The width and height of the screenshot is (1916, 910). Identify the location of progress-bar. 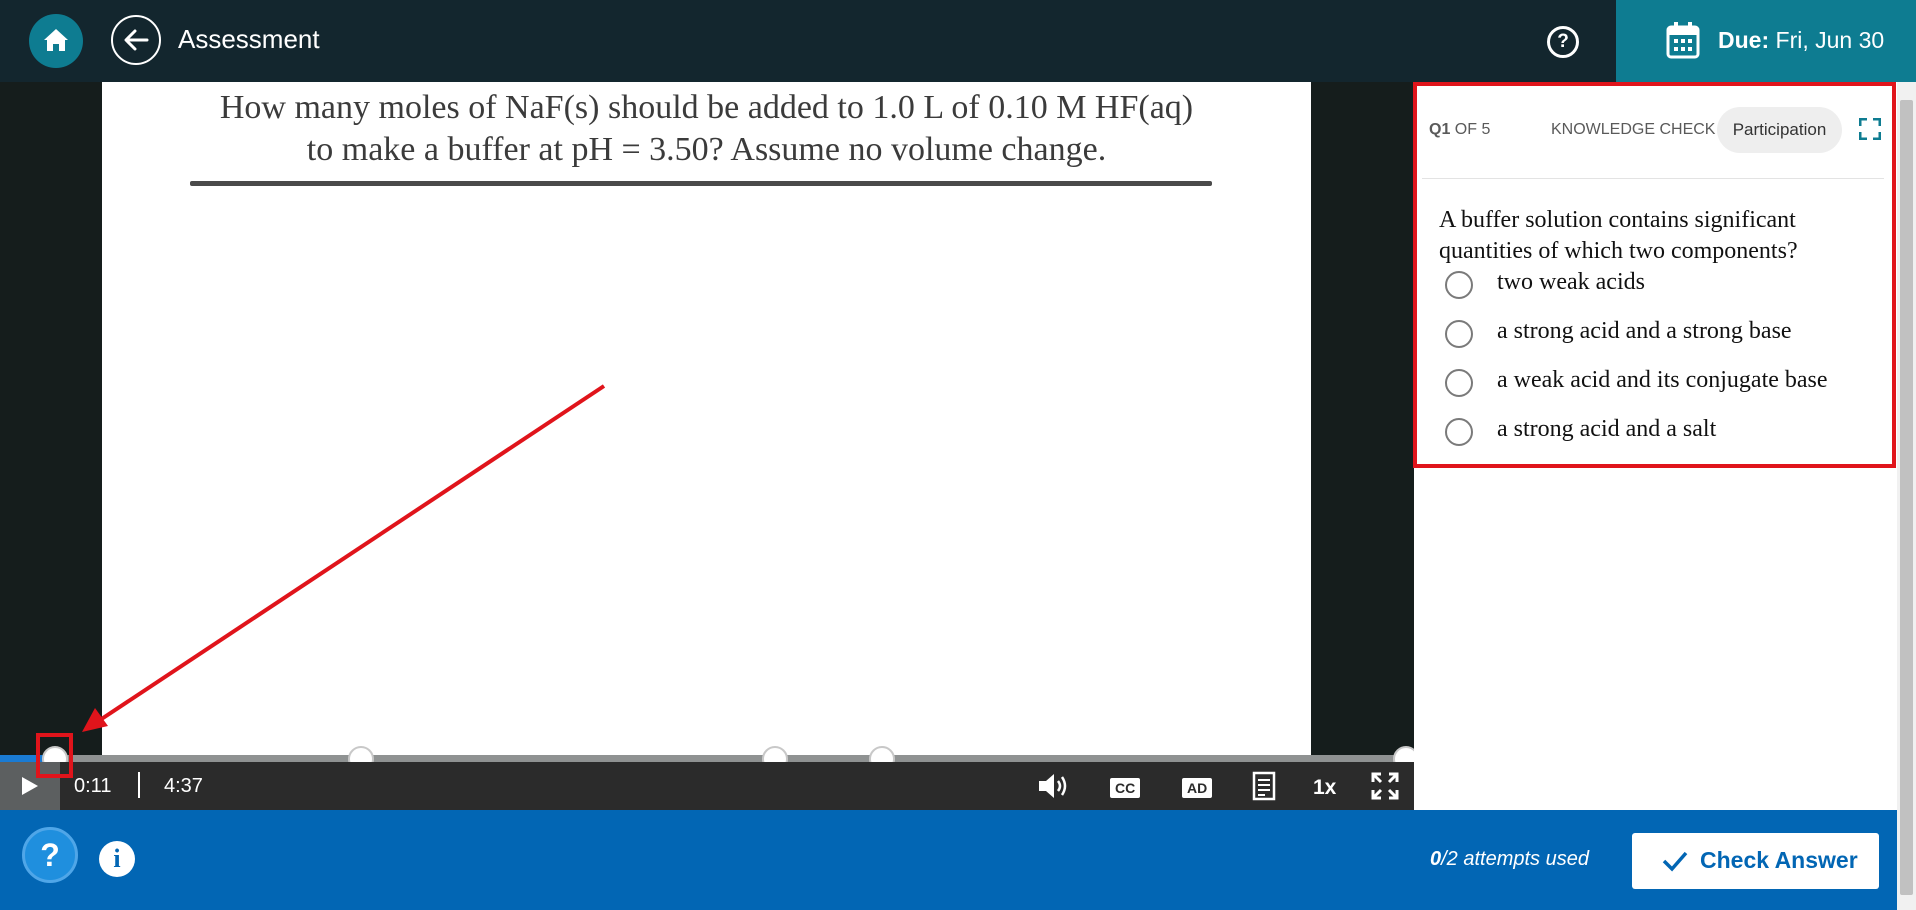
(707, 758).